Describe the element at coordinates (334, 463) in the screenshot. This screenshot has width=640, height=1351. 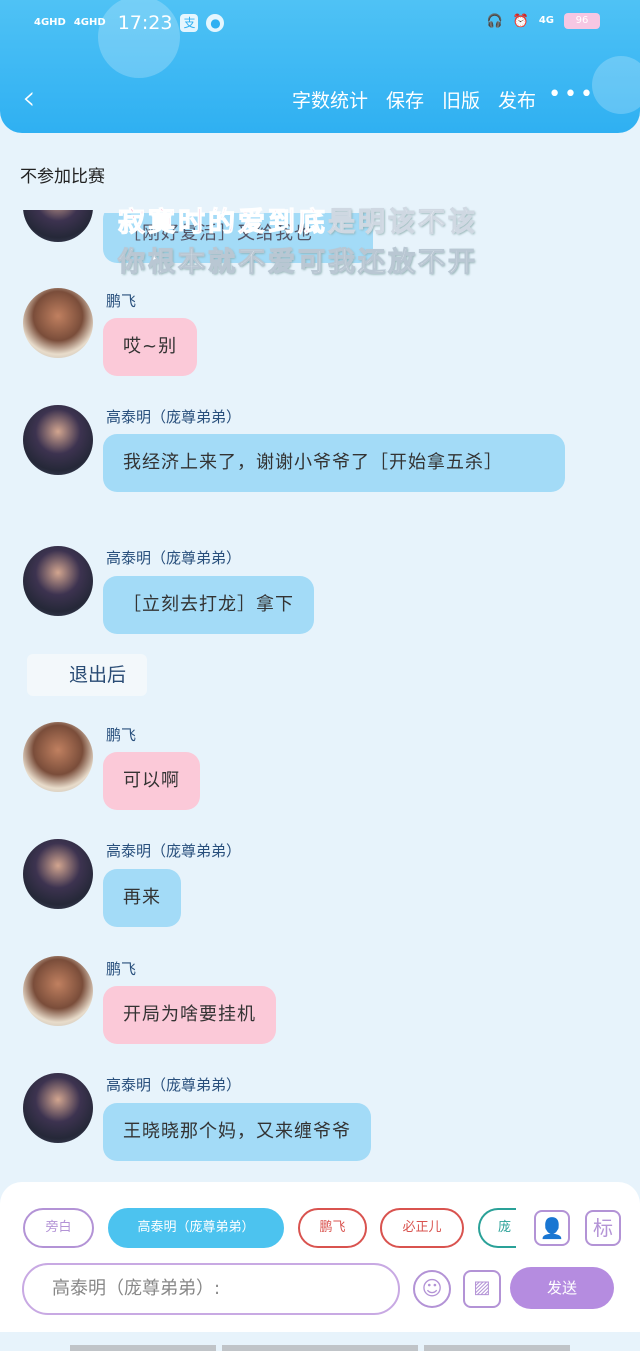
I see `chat-bubble: 我经济上来了，谢谢小爷爷了［开始拿五杀］` at that location.